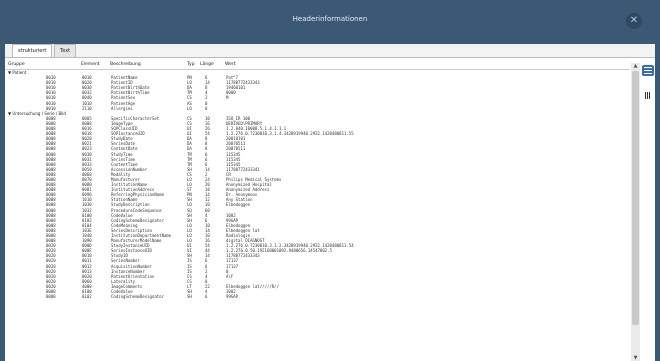 This screenshot has width=660, height=361. Describe the element at coordinates (16, 64) in the screenshot. I see `col-gruppe: Gruppe` at that location.